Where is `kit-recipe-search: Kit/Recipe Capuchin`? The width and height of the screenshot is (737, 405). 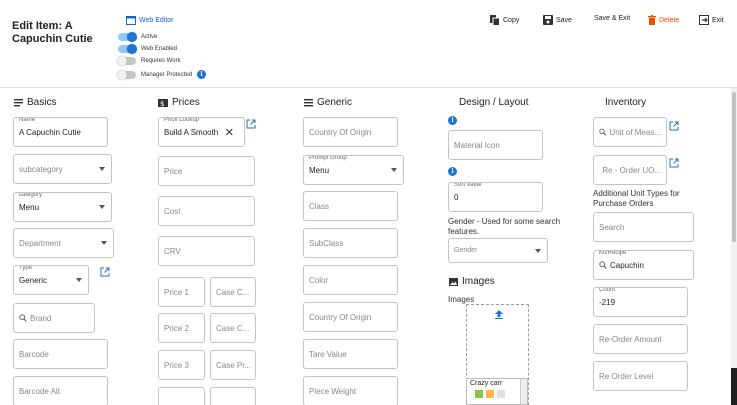 kit-recipe-search: Kit/Recipe Capuchin is located at coordinates (643, 265).